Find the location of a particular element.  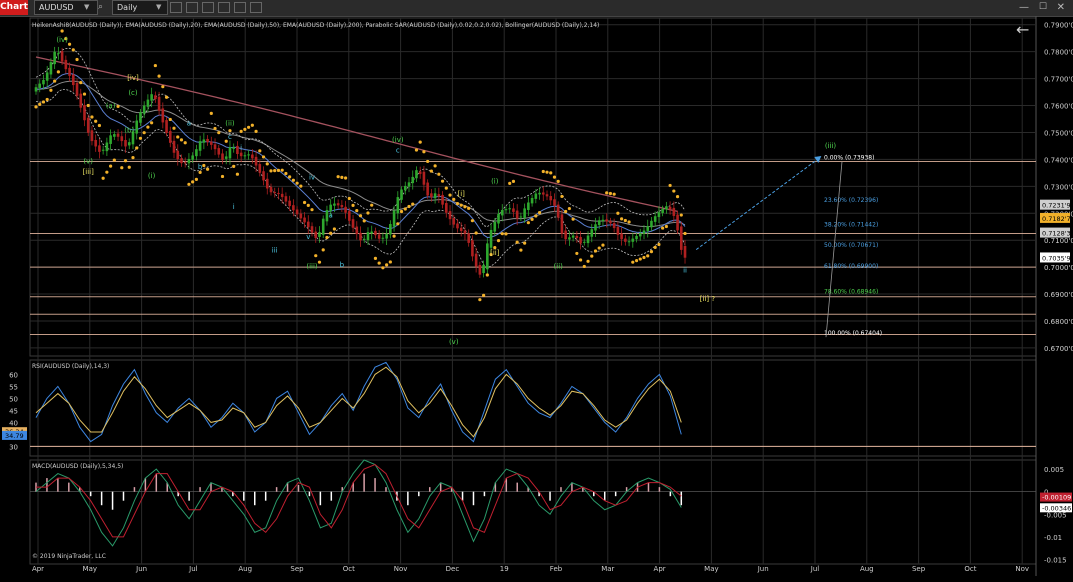

instrument-search-icon: ⌕ is located at coordinates (103, 7).